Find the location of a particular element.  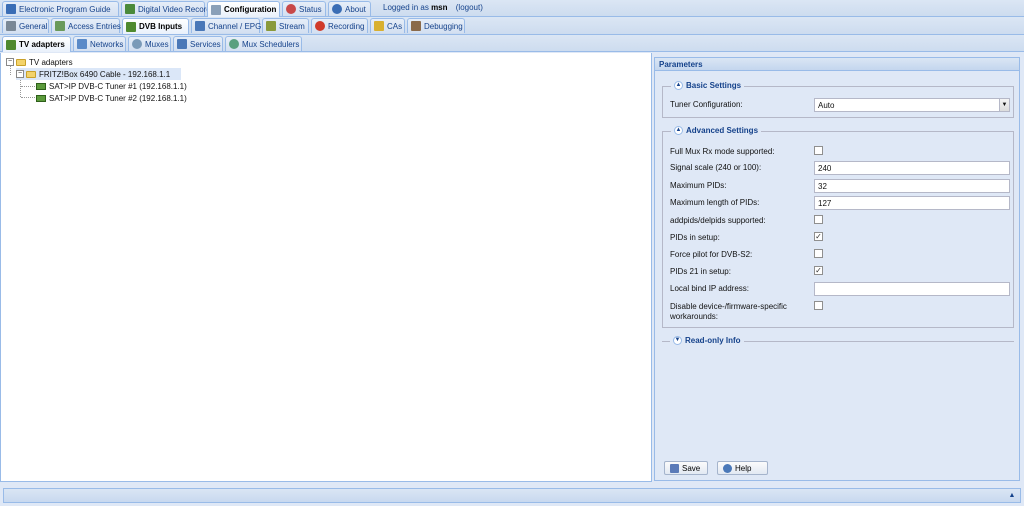

double-chevron-up-icon: ▲ is located at coordinates (1012, 496).